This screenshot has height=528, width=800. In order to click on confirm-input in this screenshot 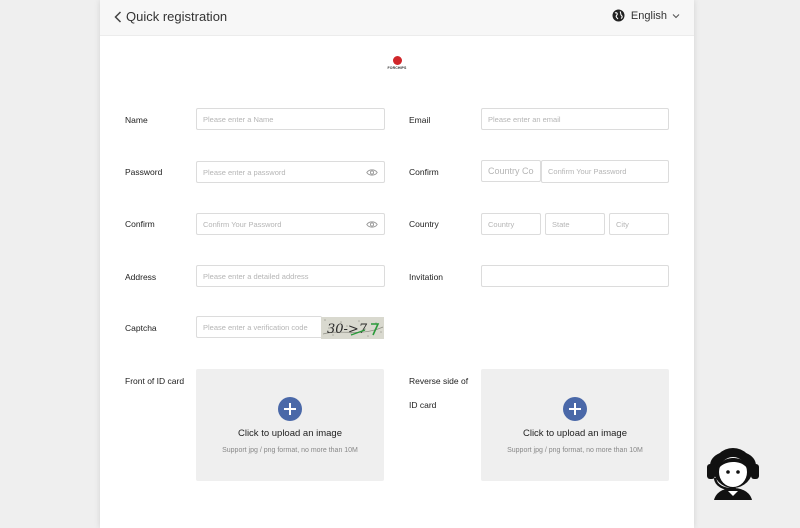, I will do `click(605, 171)`.